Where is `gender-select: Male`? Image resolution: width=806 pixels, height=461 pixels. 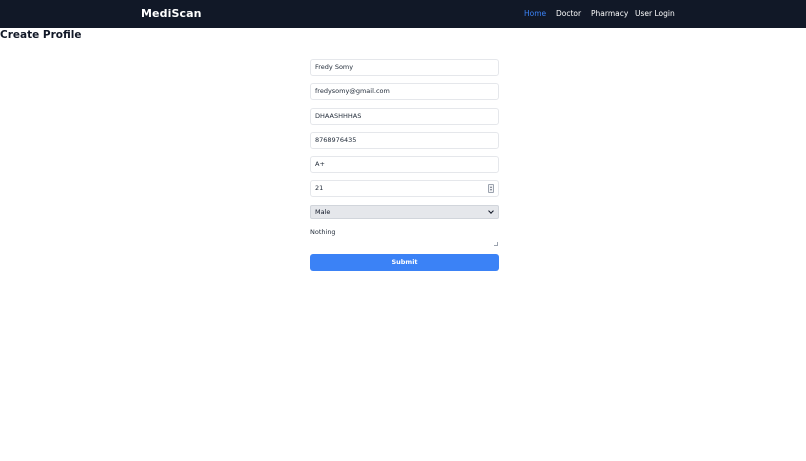 gender-select: Male is located at coordinates (404, 212).